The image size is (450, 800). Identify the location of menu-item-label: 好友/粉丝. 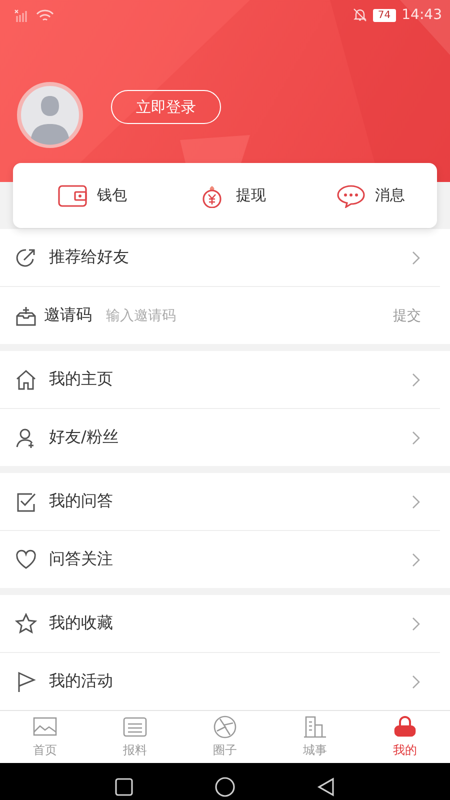
(230, 437).